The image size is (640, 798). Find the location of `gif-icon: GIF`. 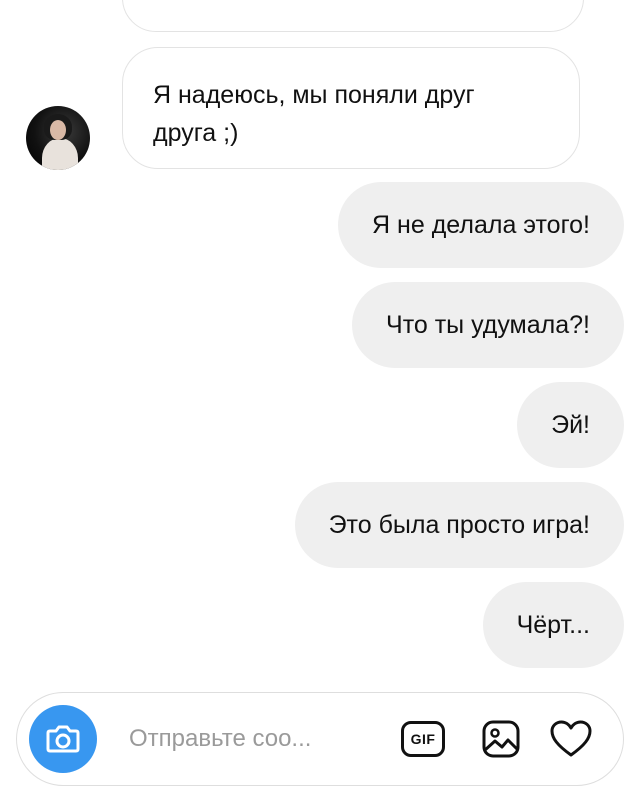

gif-icon: GIF is located at coordinates (423, 739).